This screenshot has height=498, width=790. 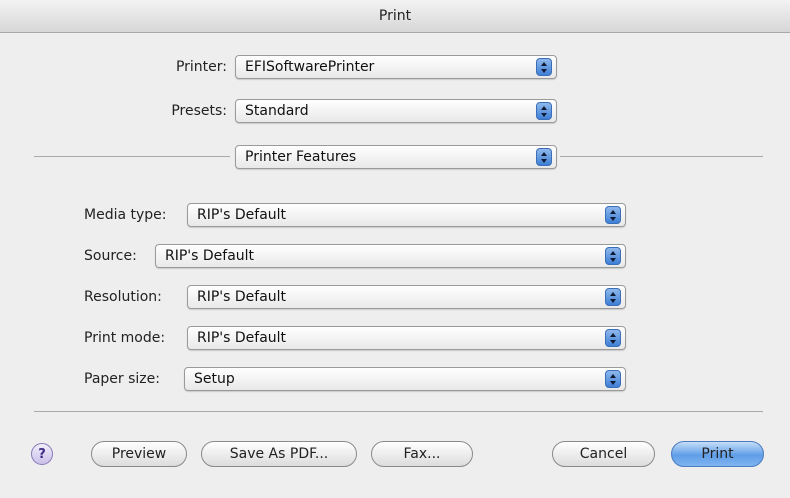 What do you see at coordinates (396, 67) in the screenshot?
I see `printer-select: EFISoftwarePrinter` at bounding box center [396, 67].